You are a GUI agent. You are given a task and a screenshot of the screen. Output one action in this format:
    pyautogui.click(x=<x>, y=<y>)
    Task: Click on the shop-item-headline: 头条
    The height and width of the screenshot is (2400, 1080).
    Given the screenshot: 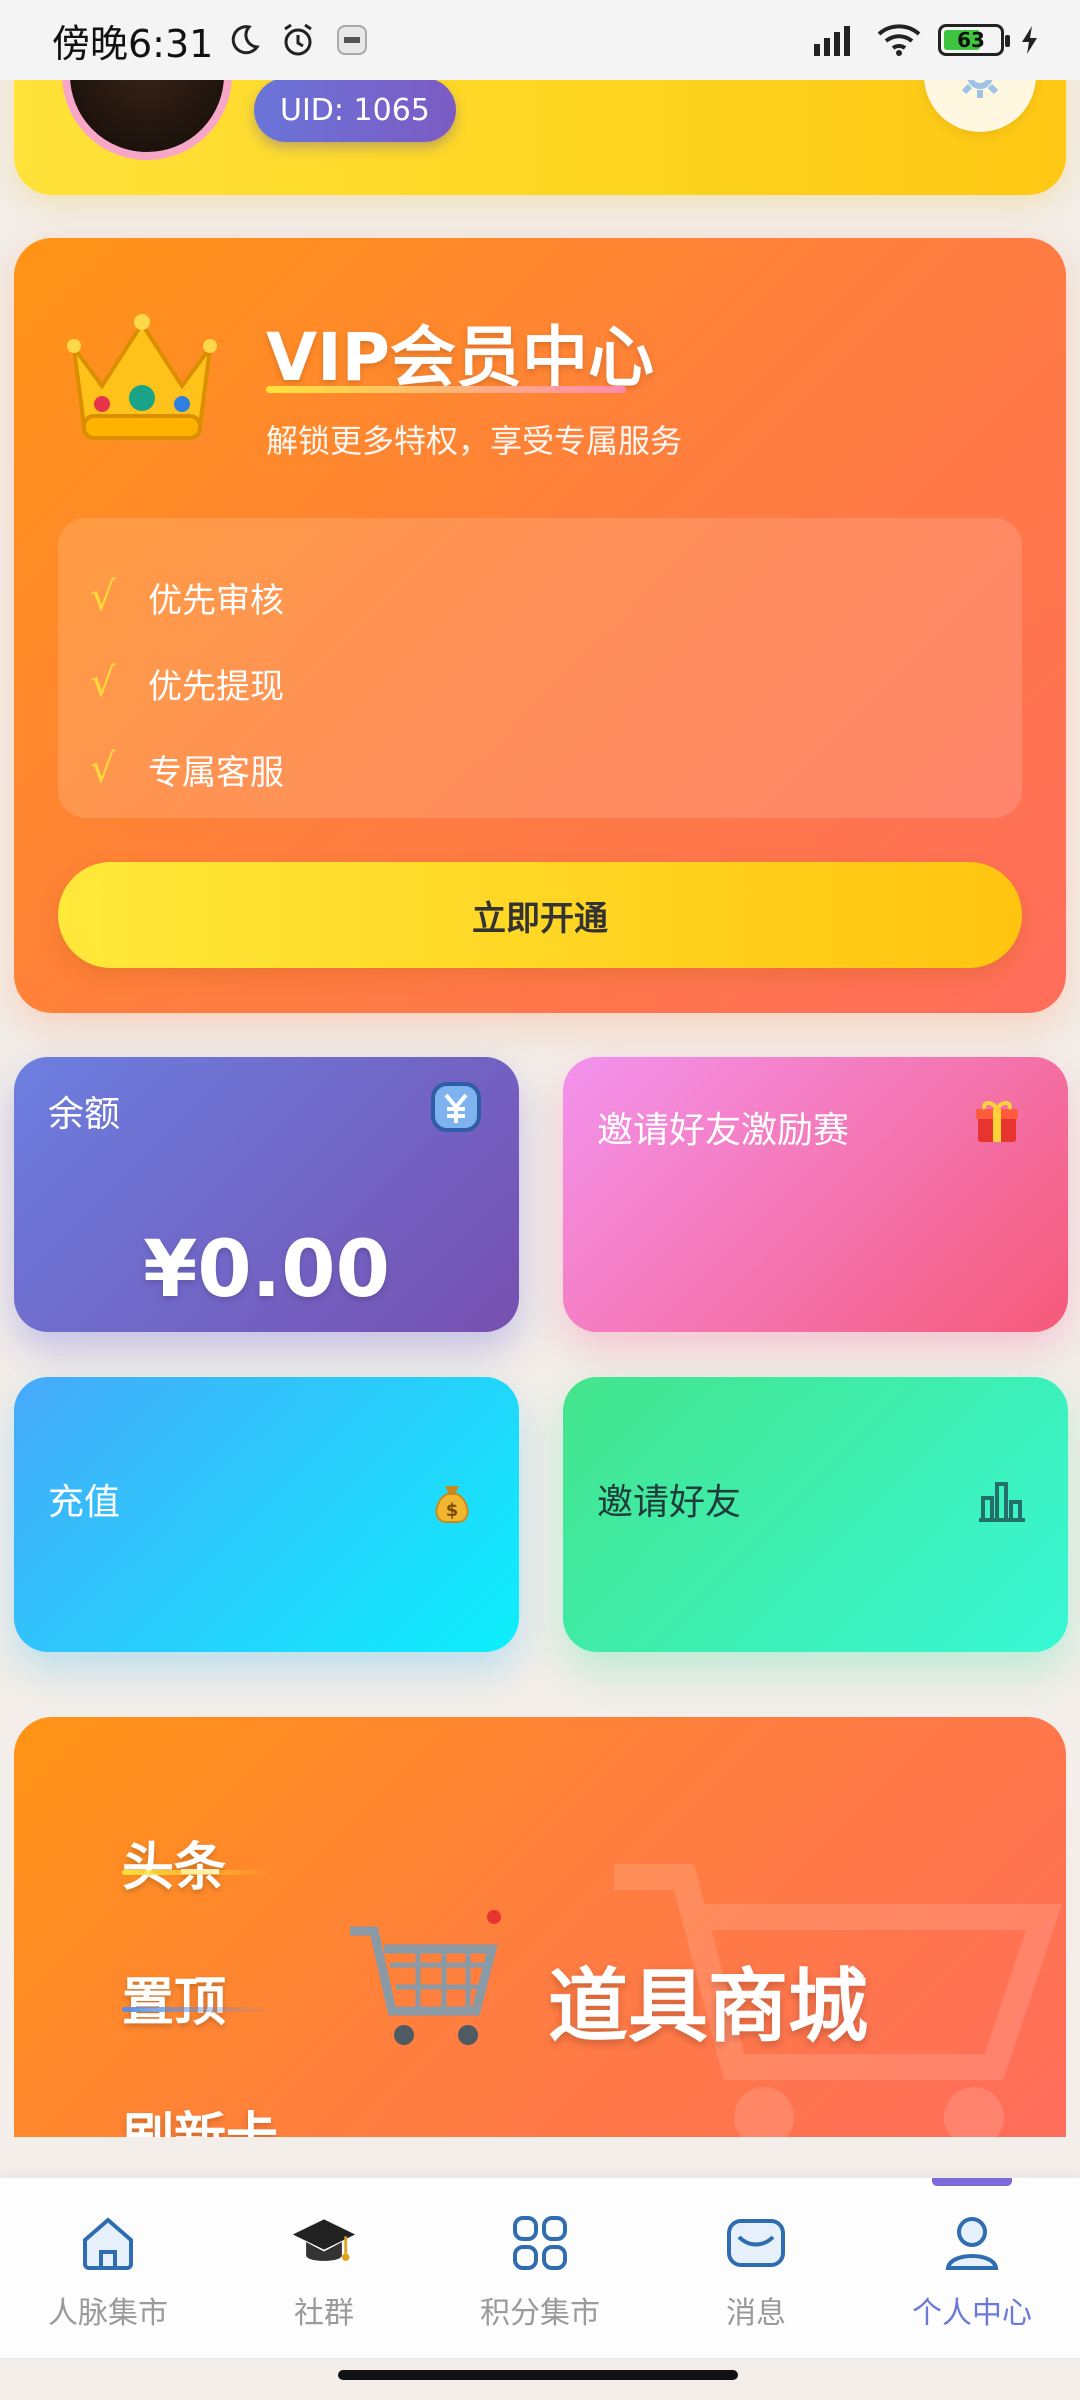 What is the action you would take?
    pyautogui.click(x=174, y=1868)
    